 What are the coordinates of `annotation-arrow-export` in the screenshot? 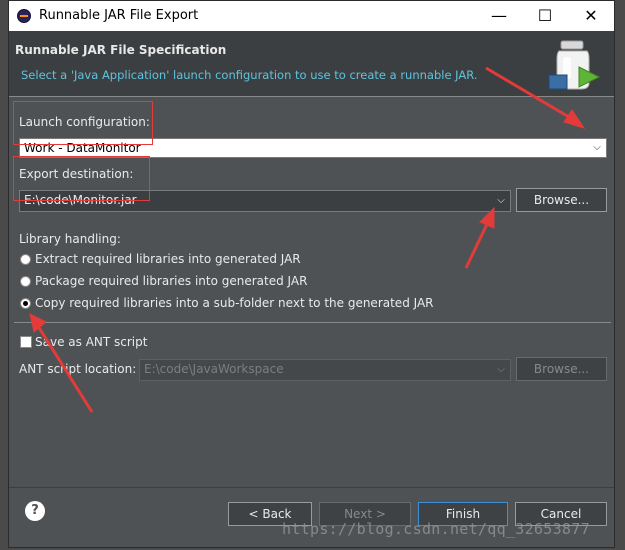 It's located at (479, 237).